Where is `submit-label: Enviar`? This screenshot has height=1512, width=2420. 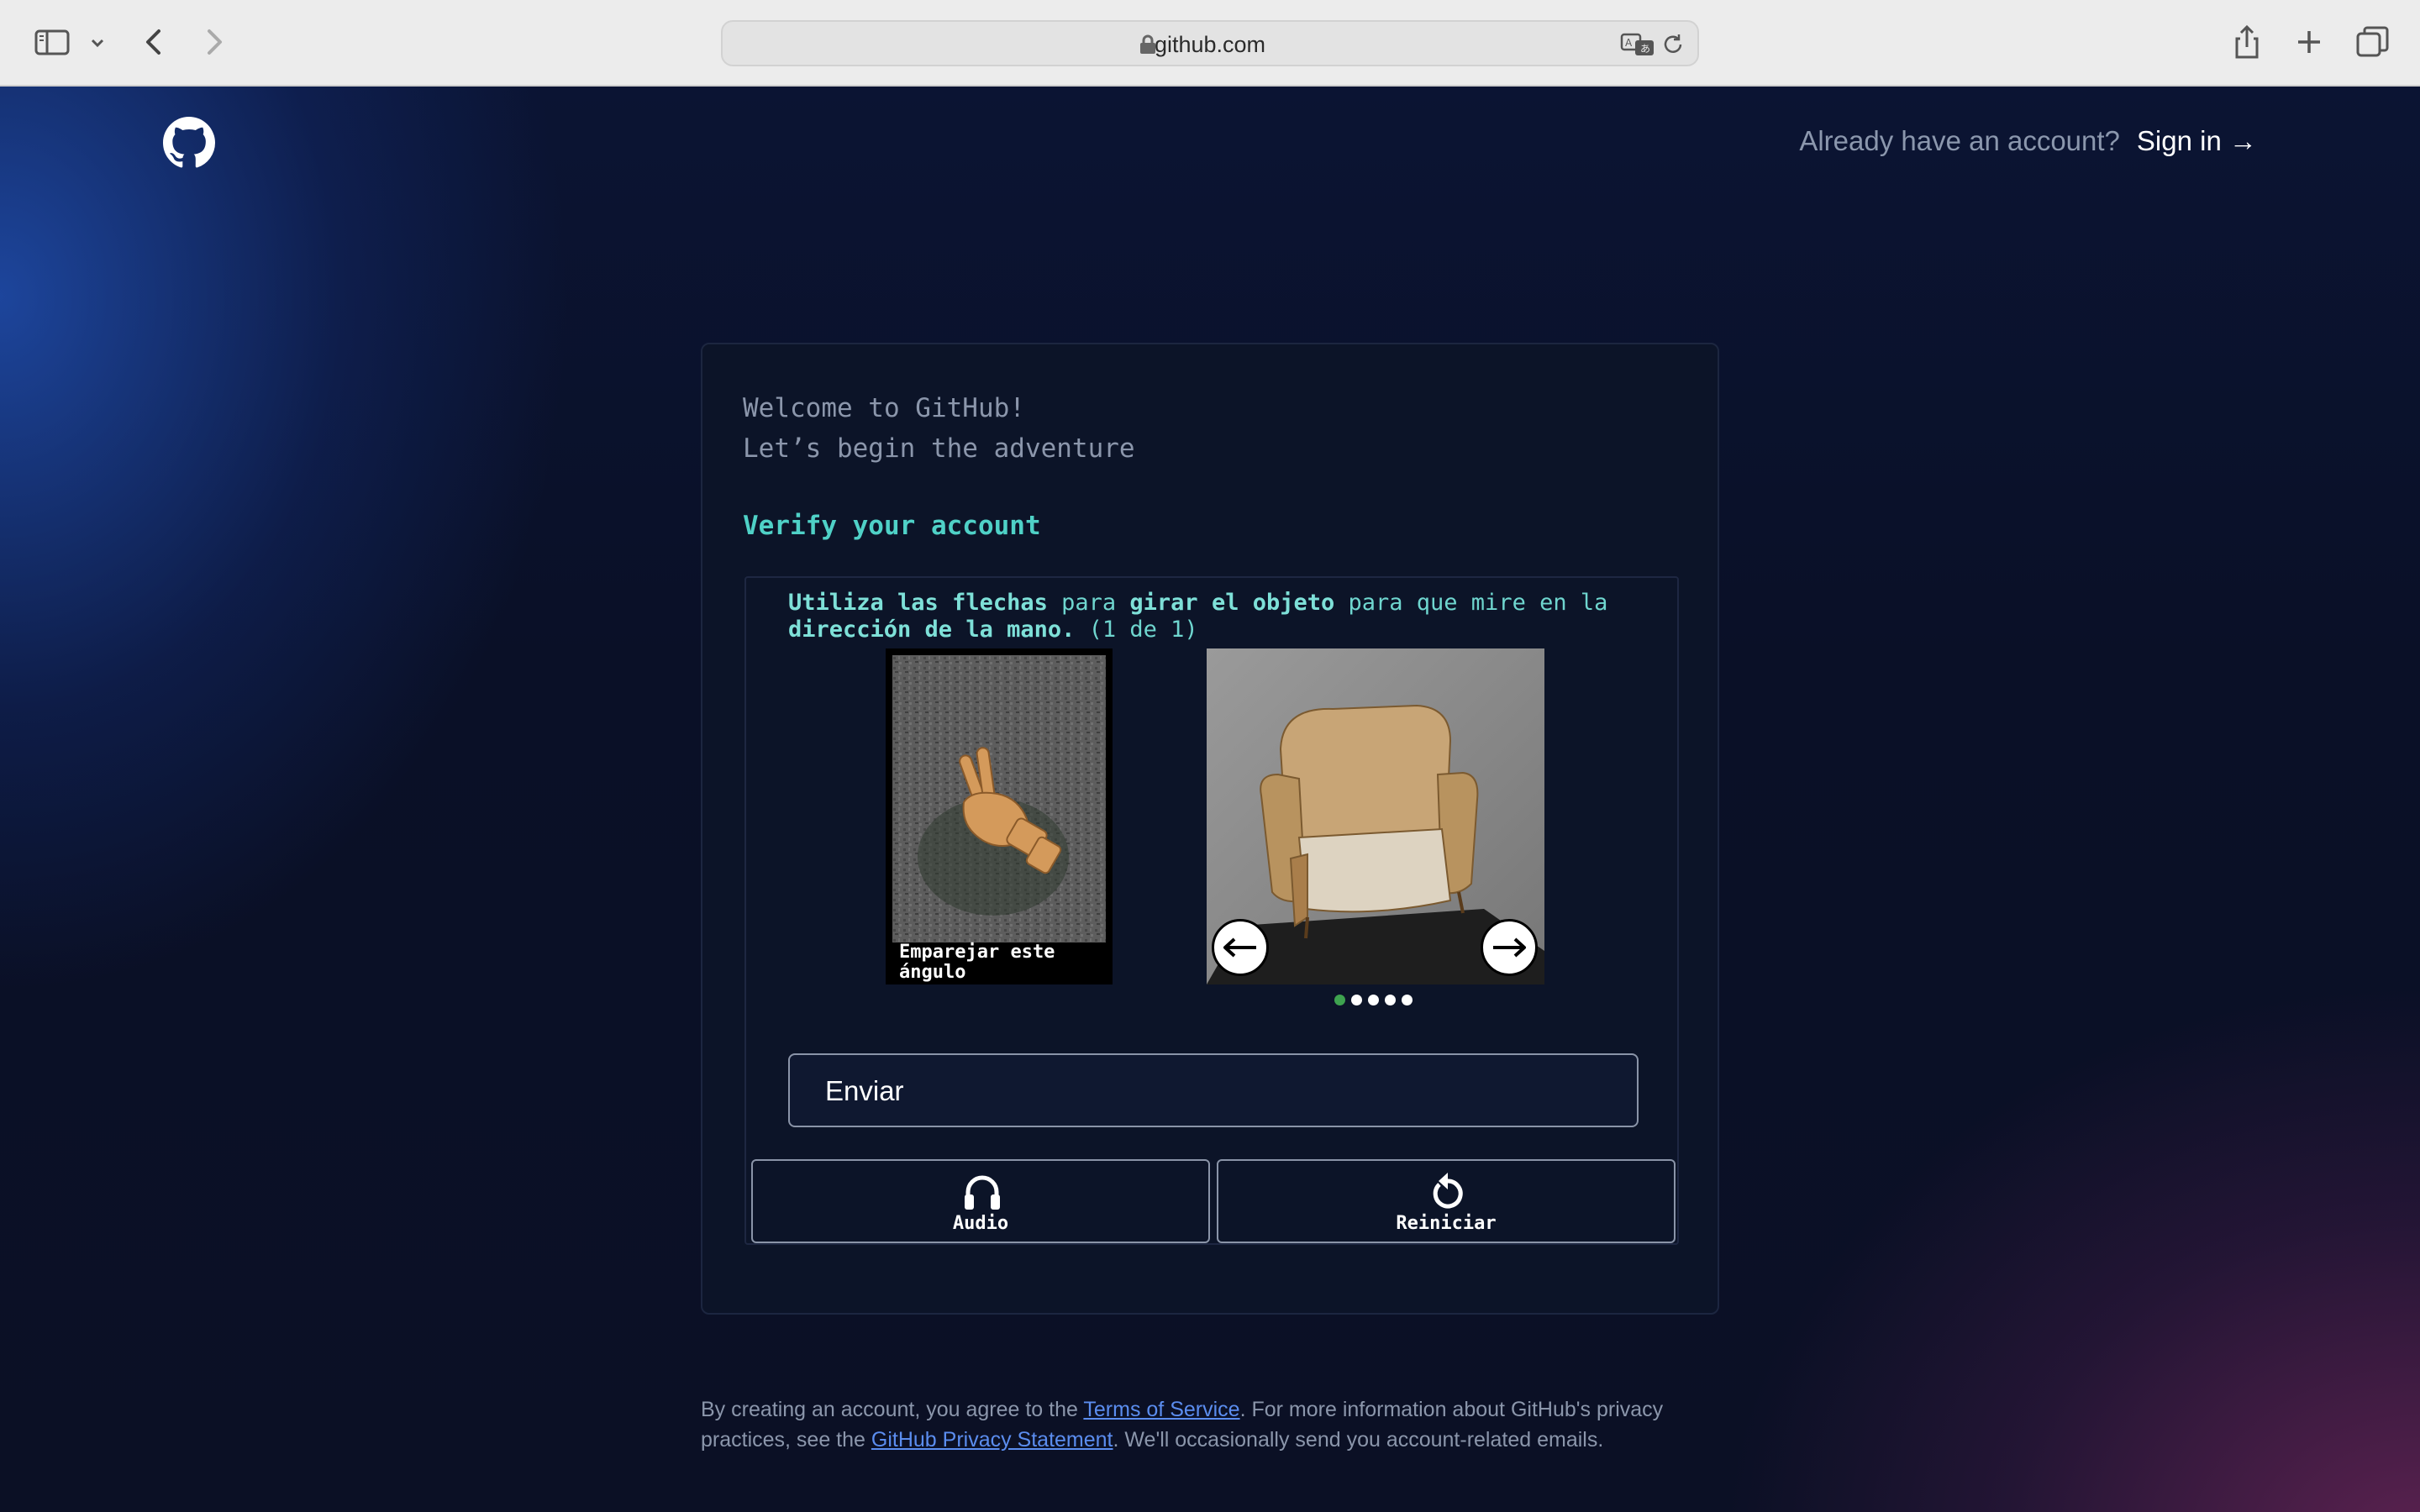 submit-label: Enviar is located at coordinates (865, 1090).